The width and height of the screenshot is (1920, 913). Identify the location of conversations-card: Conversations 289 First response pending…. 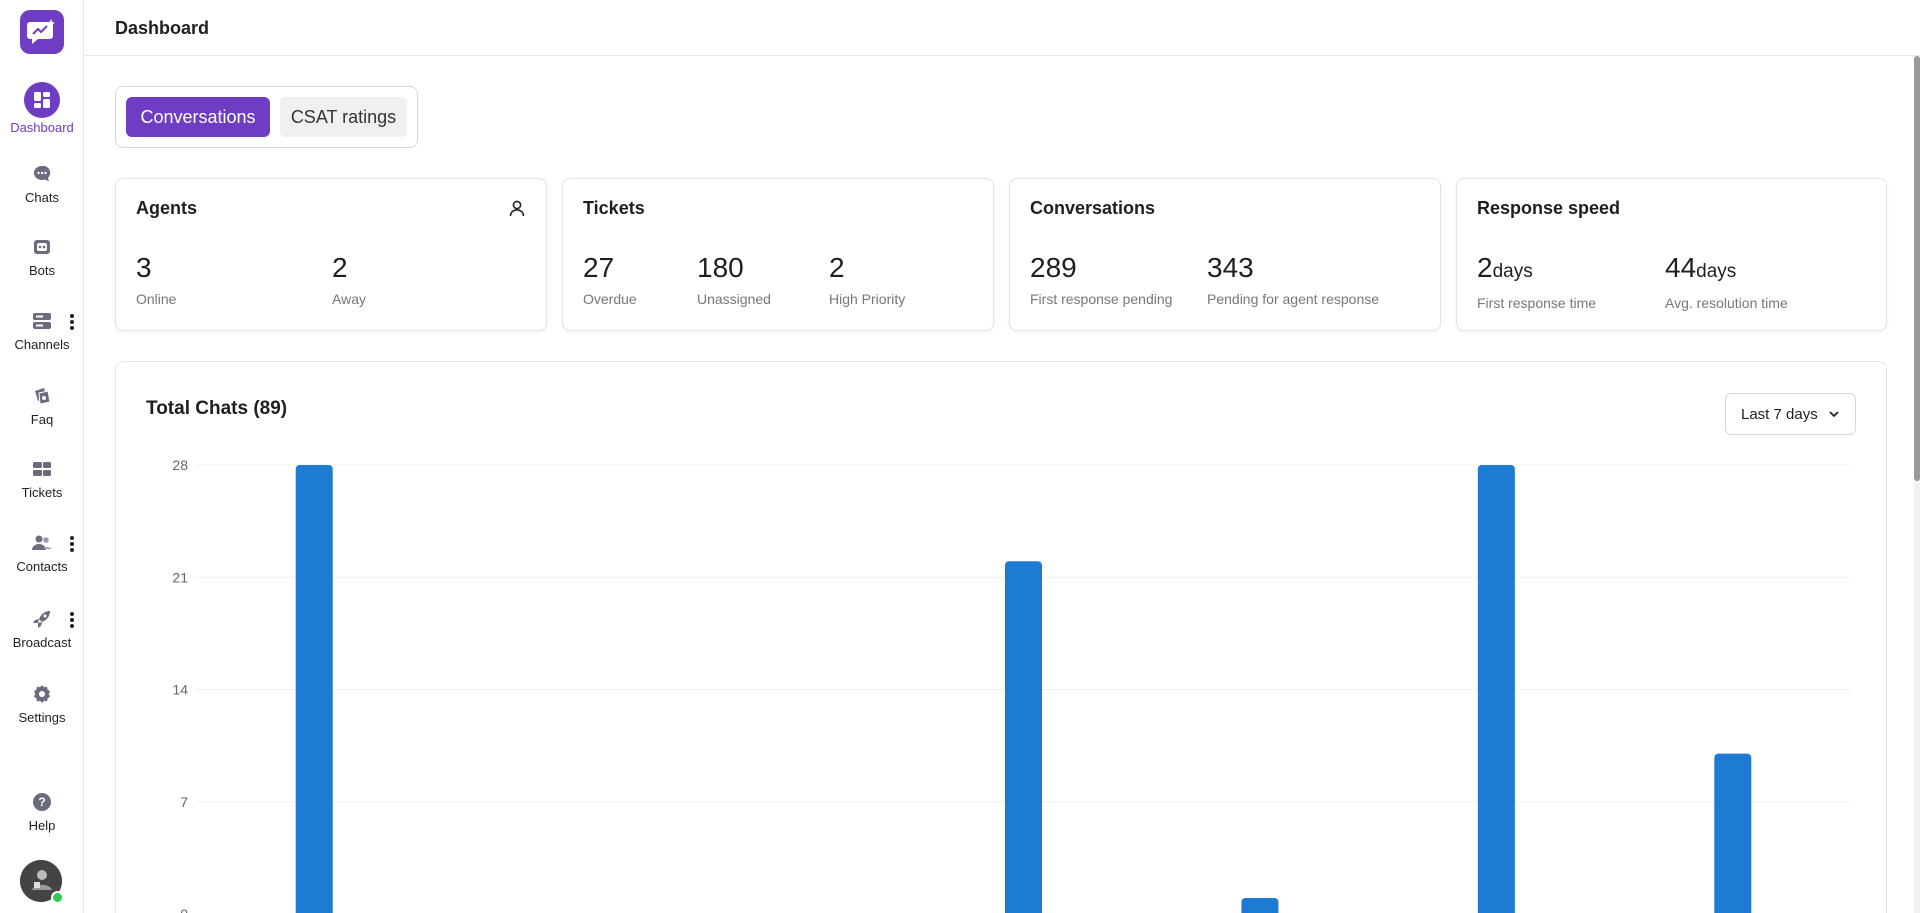
(1225, 254).